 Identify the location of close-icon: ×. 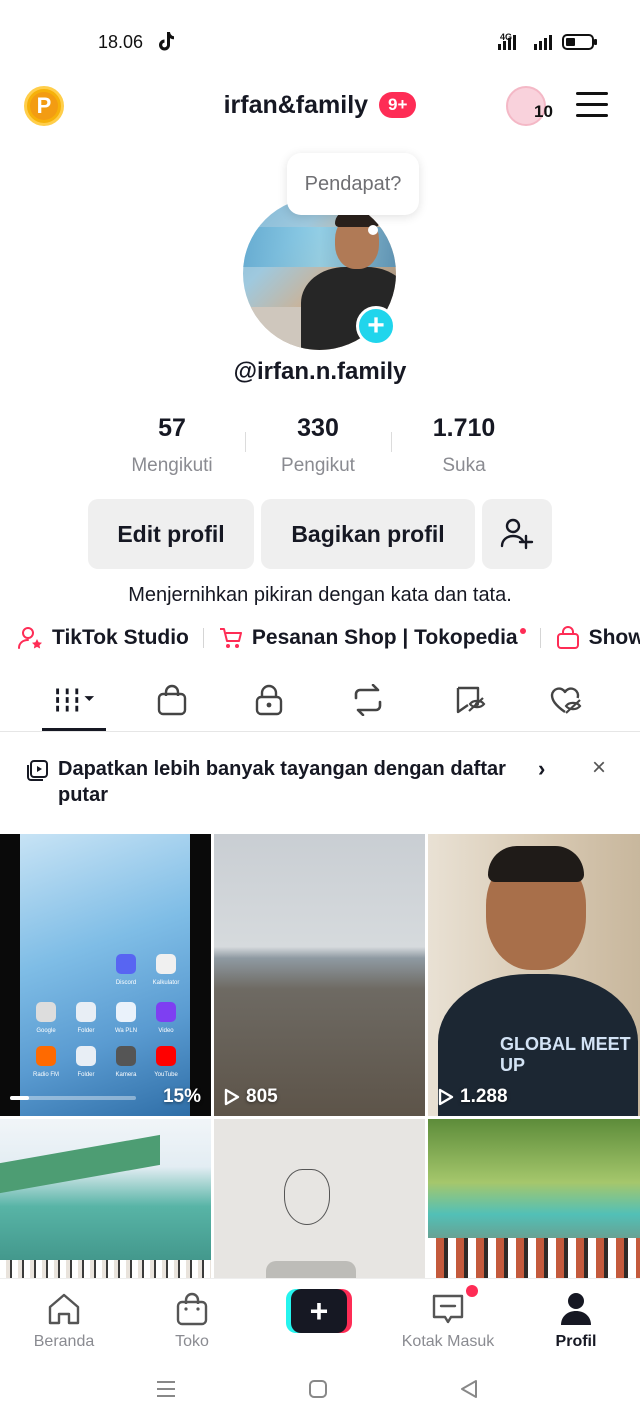
(599, 768).